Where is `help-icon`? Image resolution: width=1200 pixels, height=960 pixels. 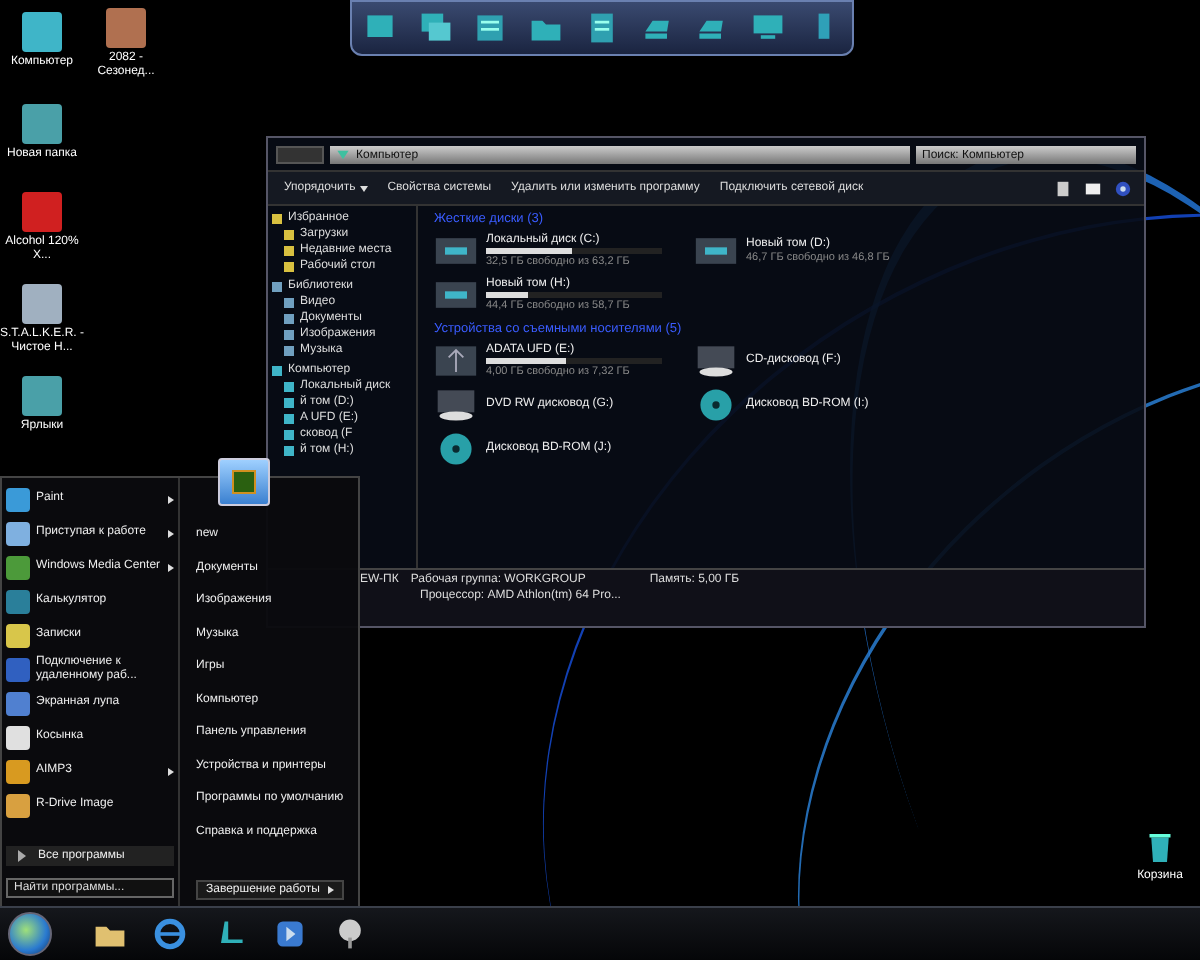 help-icon is located at coordinates (1123, 188).